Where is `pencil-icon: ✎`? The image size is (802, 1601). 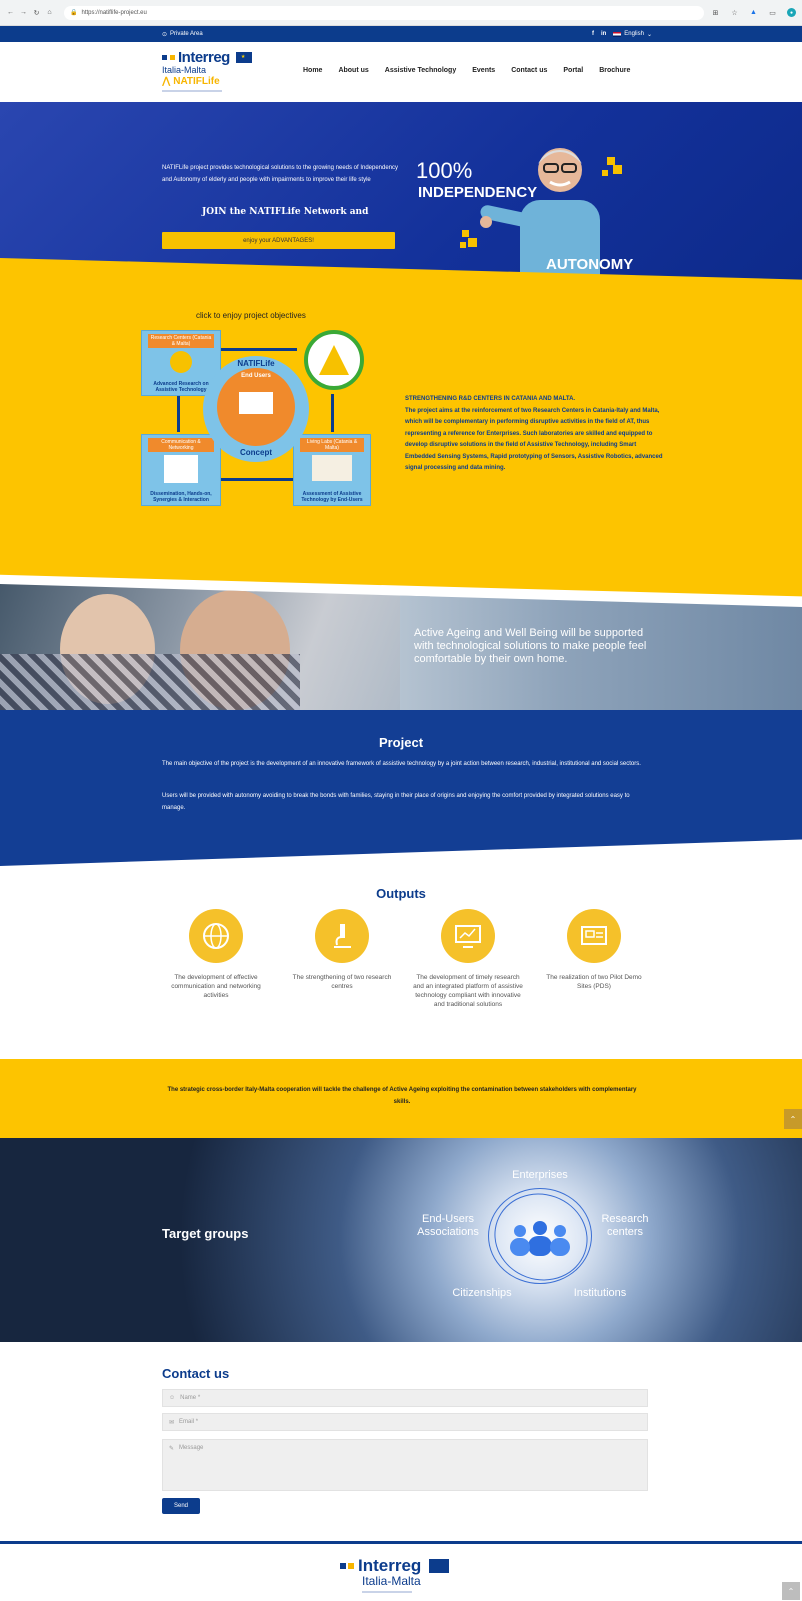 pencil-icon: ✎ is located at coordinates (172, 1449).